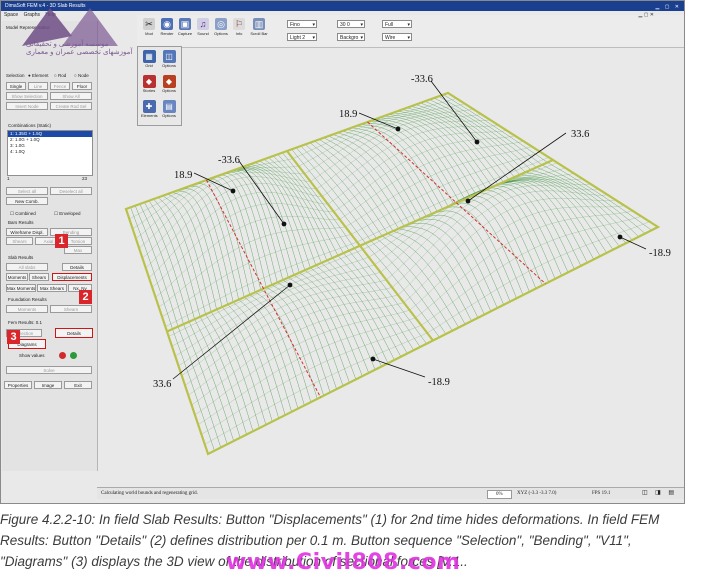 The height and width of the screenshot is (584, 719). I want to click on selection-mode-rod-label: Rod, so click(62, 75).